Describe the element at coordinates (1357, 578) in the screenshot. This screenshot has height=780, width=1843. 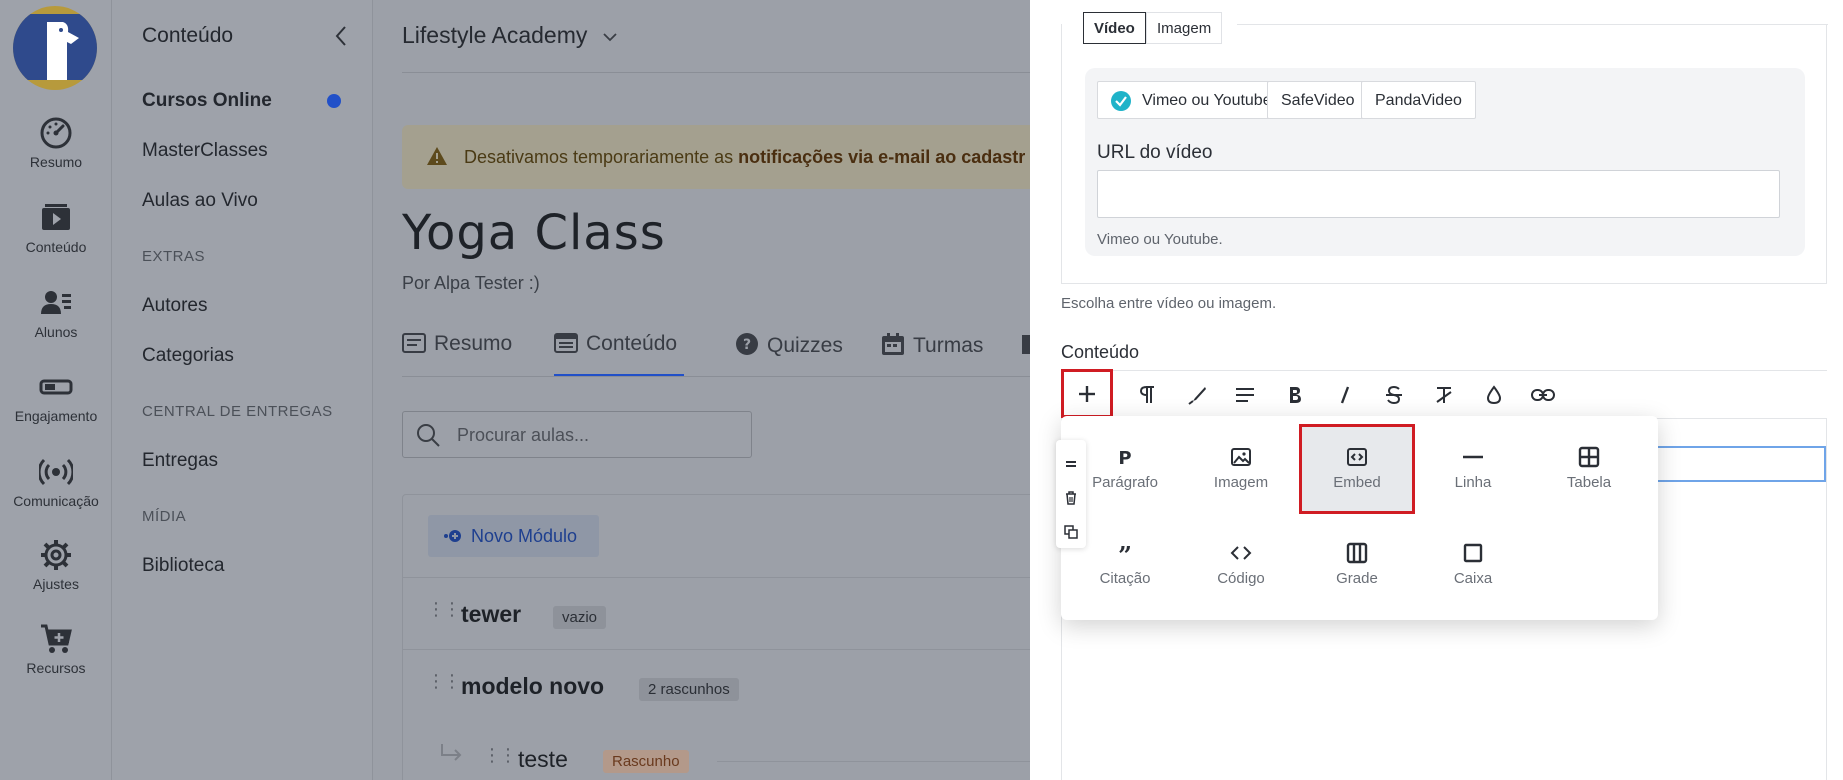
I see `block-label: Grade` at that location.